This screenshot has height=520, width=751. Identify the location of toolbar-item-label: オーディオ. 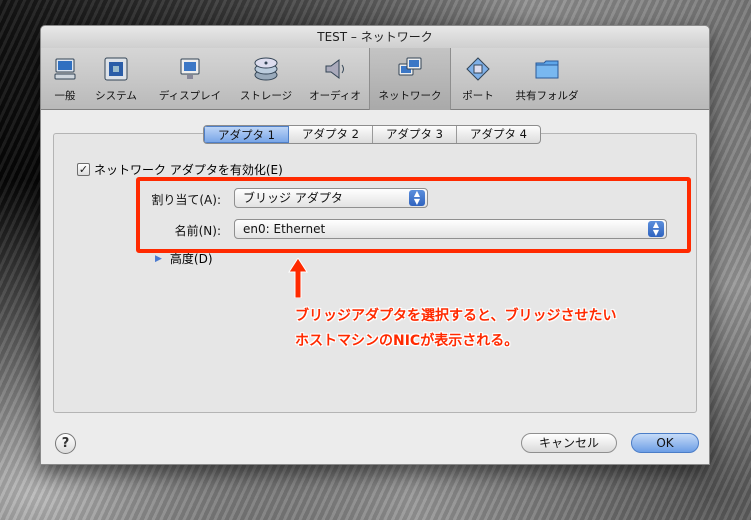
(335, 96).